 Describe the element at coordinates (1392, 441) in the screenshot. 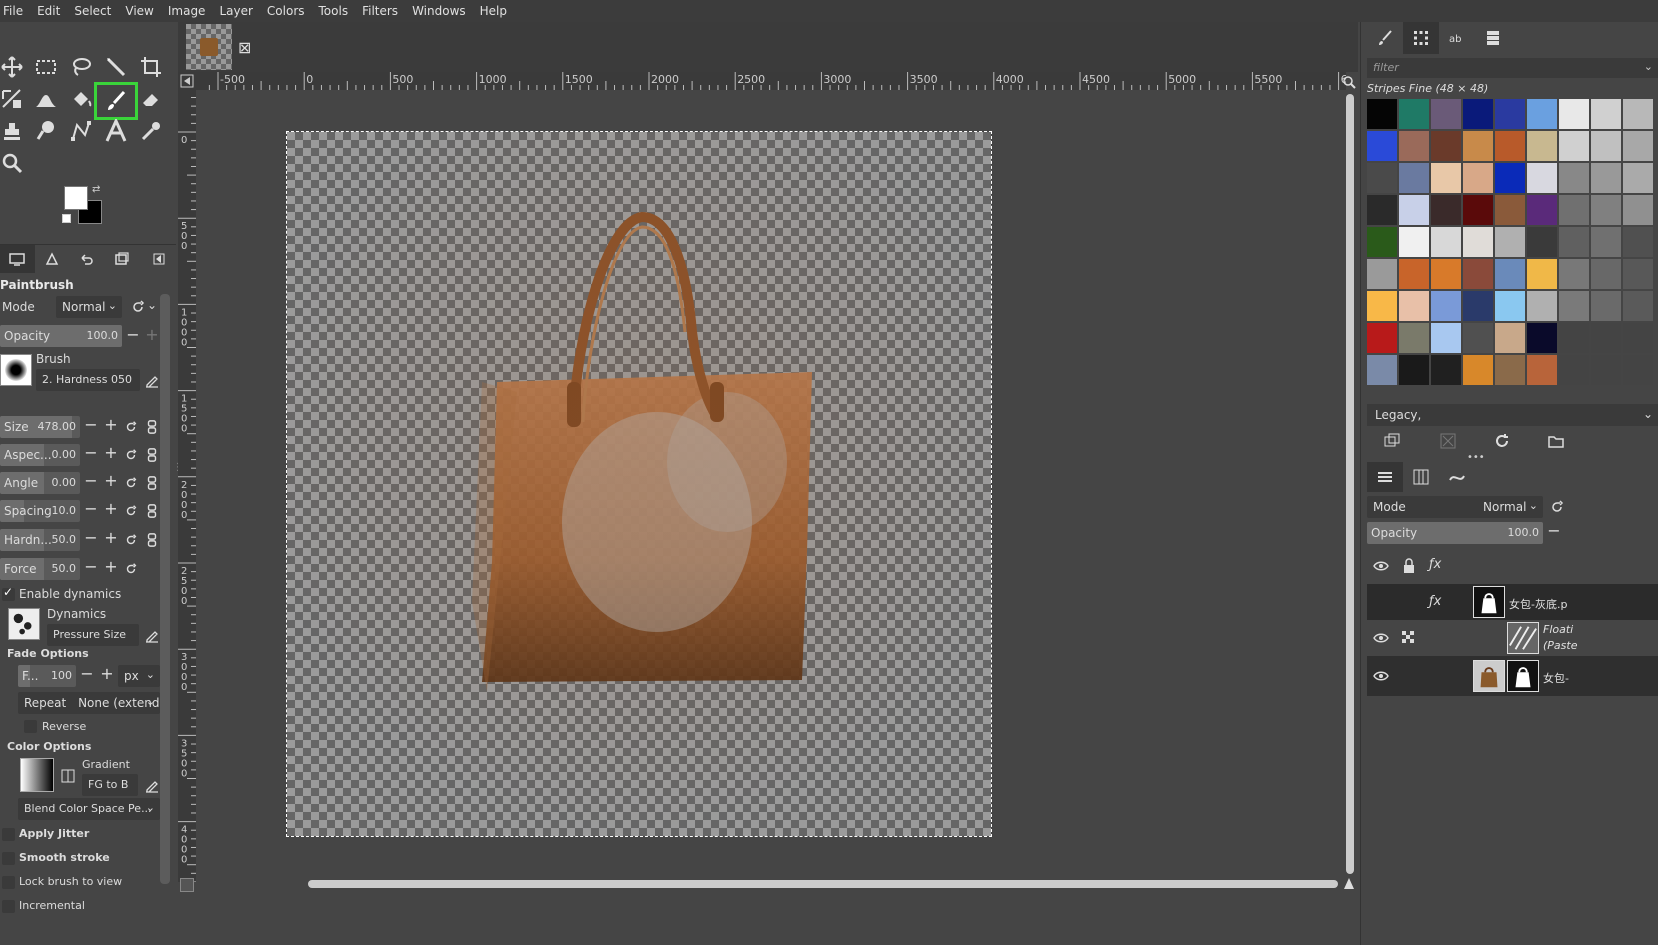

I see `duplicate-pattern-icon` at that location.